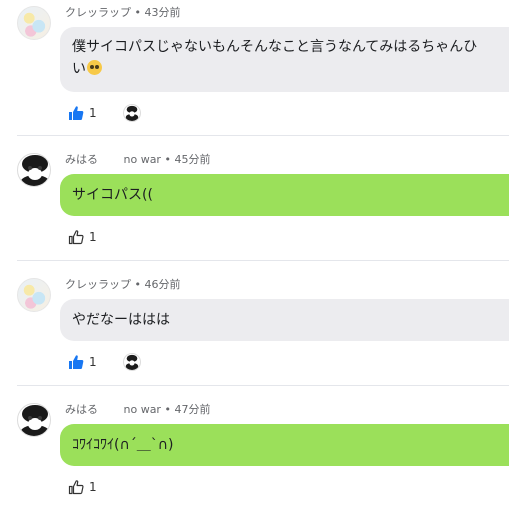 This screenshot has width=509, height=512. I want to click on comment-meta: みはる no war • 45分前, so click(137, 159).